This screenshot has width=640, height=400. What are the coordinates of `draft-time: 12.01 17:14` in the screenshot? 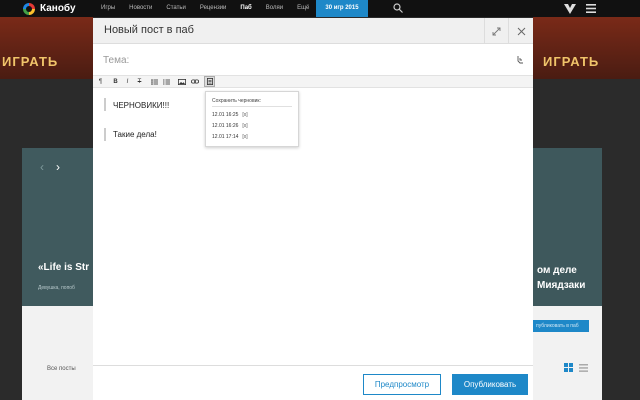 It's located at (225, 137).